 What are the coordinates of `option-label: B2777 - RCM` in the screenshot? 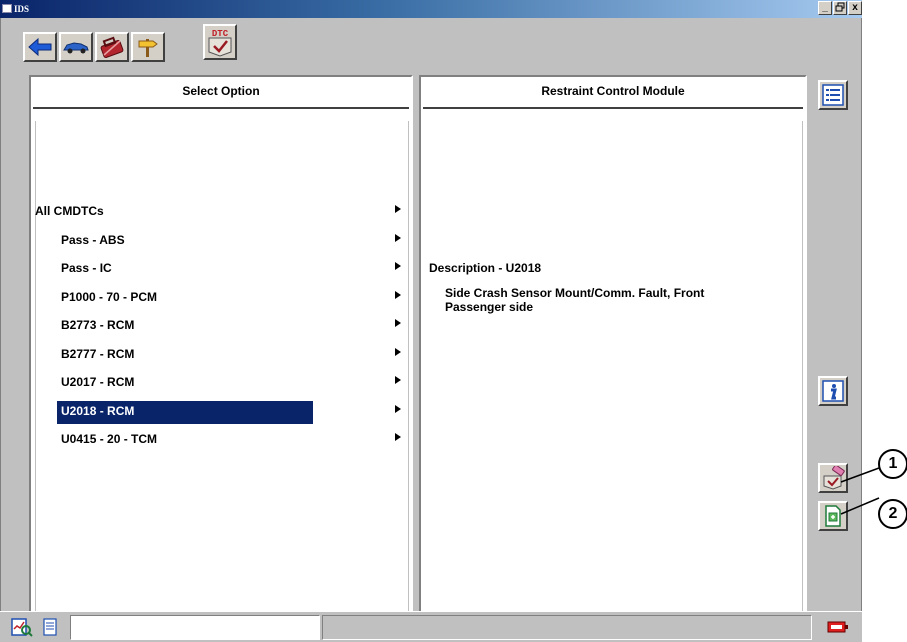 It's located at (98, 353).